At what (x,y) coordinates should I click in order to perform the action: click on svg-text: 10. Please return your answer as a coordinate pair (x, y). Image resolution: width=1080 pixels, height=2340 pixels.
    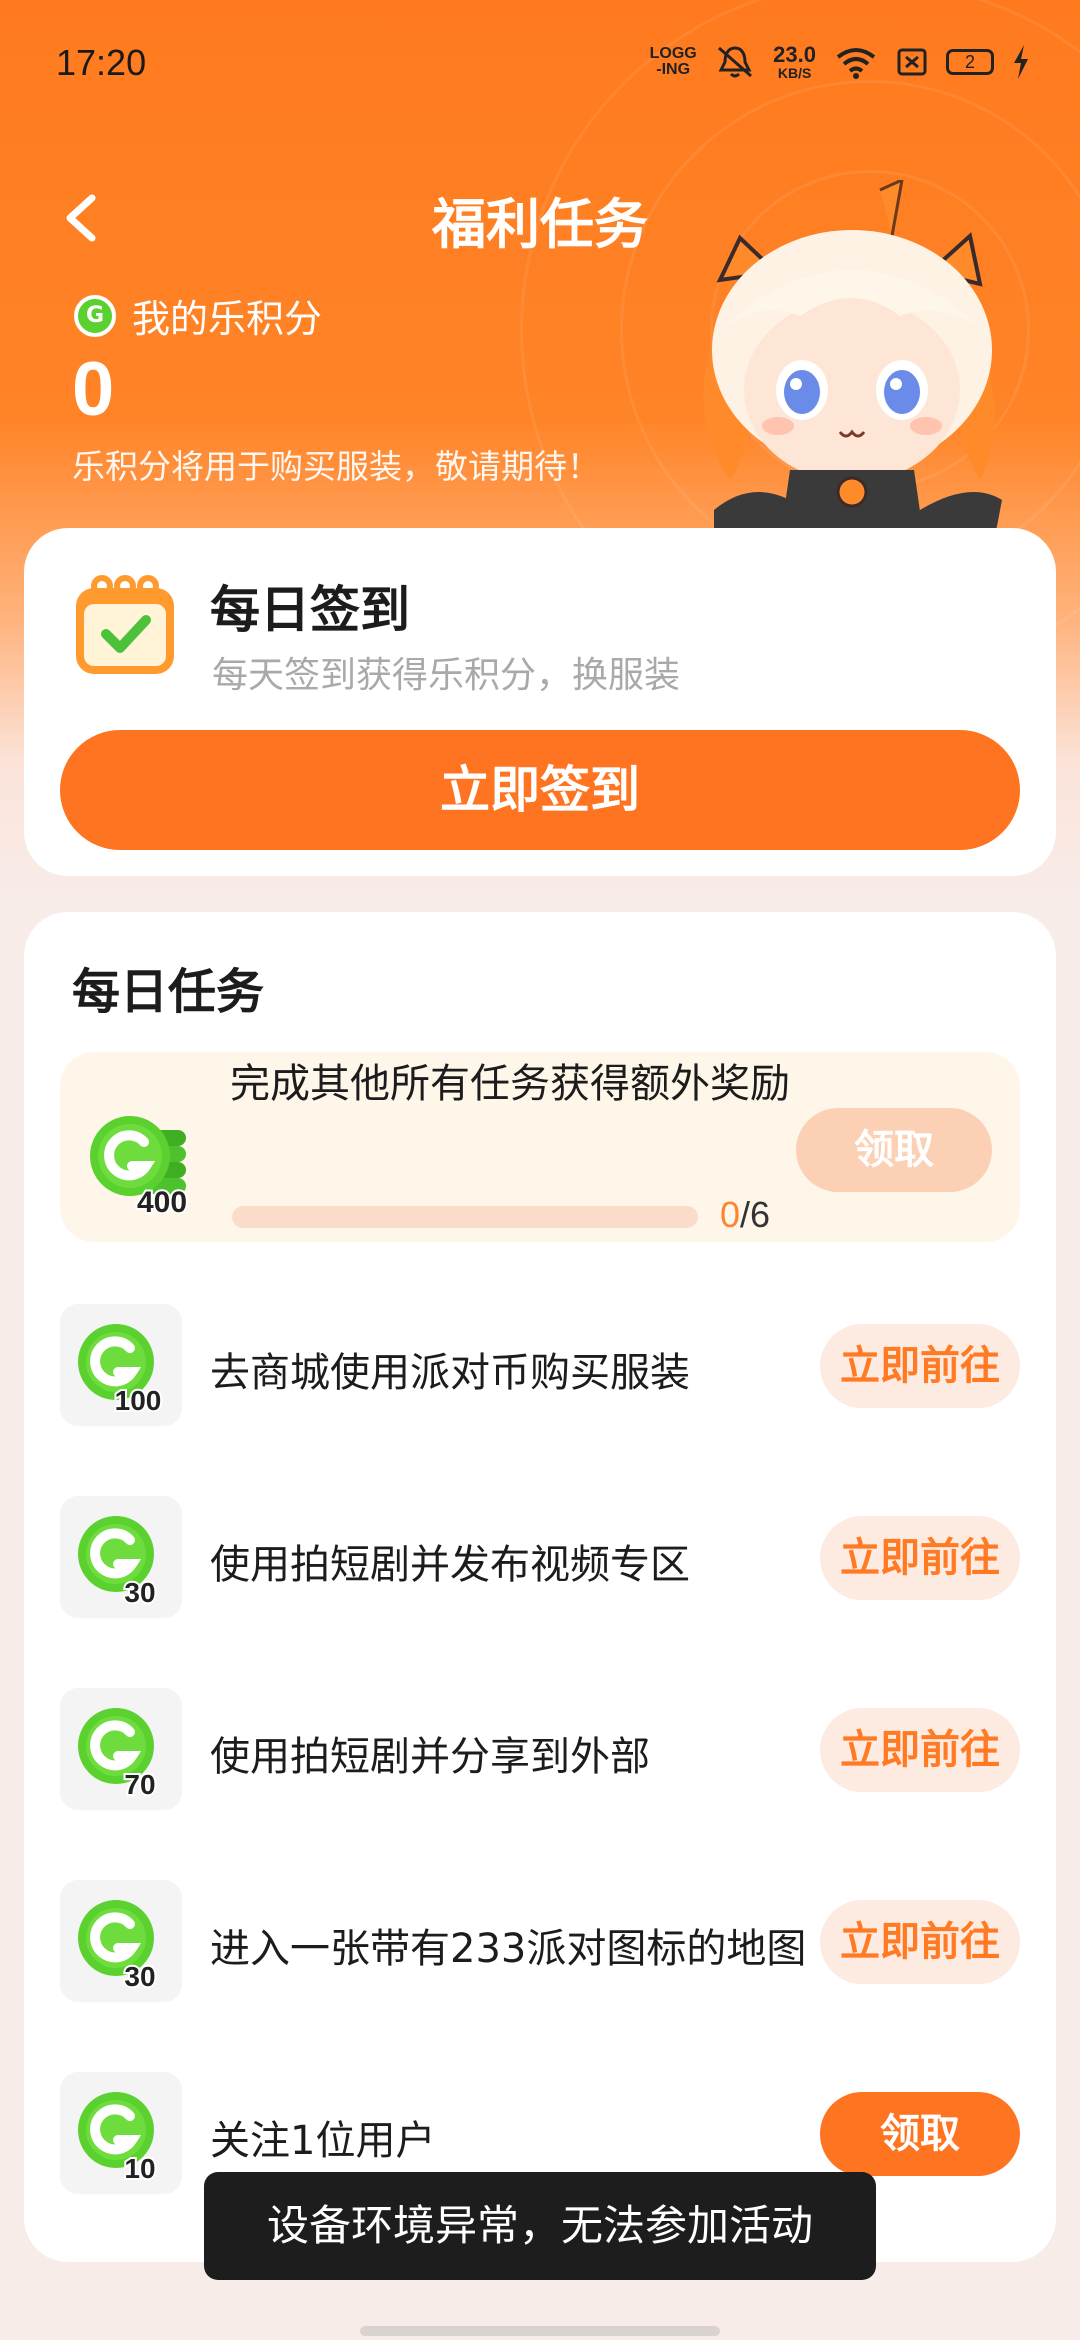
    Looking at the image, I should click on (139, 2166).